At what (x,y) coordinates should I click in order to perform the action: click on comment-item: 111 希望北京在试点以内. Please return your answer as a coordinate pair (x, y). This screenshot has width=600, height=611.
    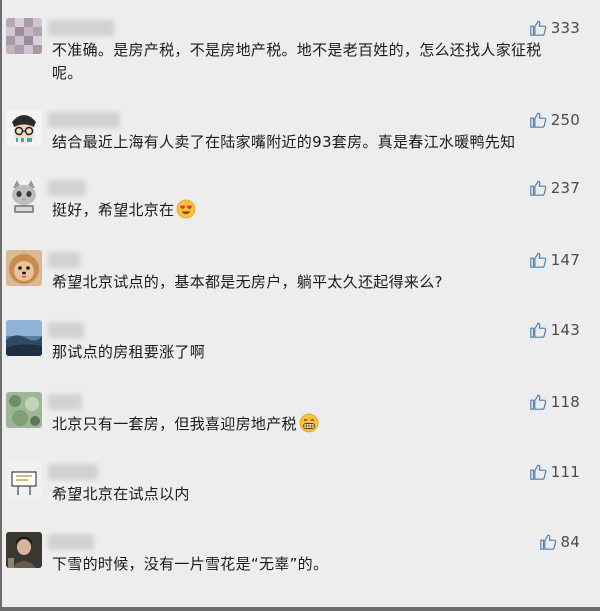
    Looking at the image, I should click on (301, 487).